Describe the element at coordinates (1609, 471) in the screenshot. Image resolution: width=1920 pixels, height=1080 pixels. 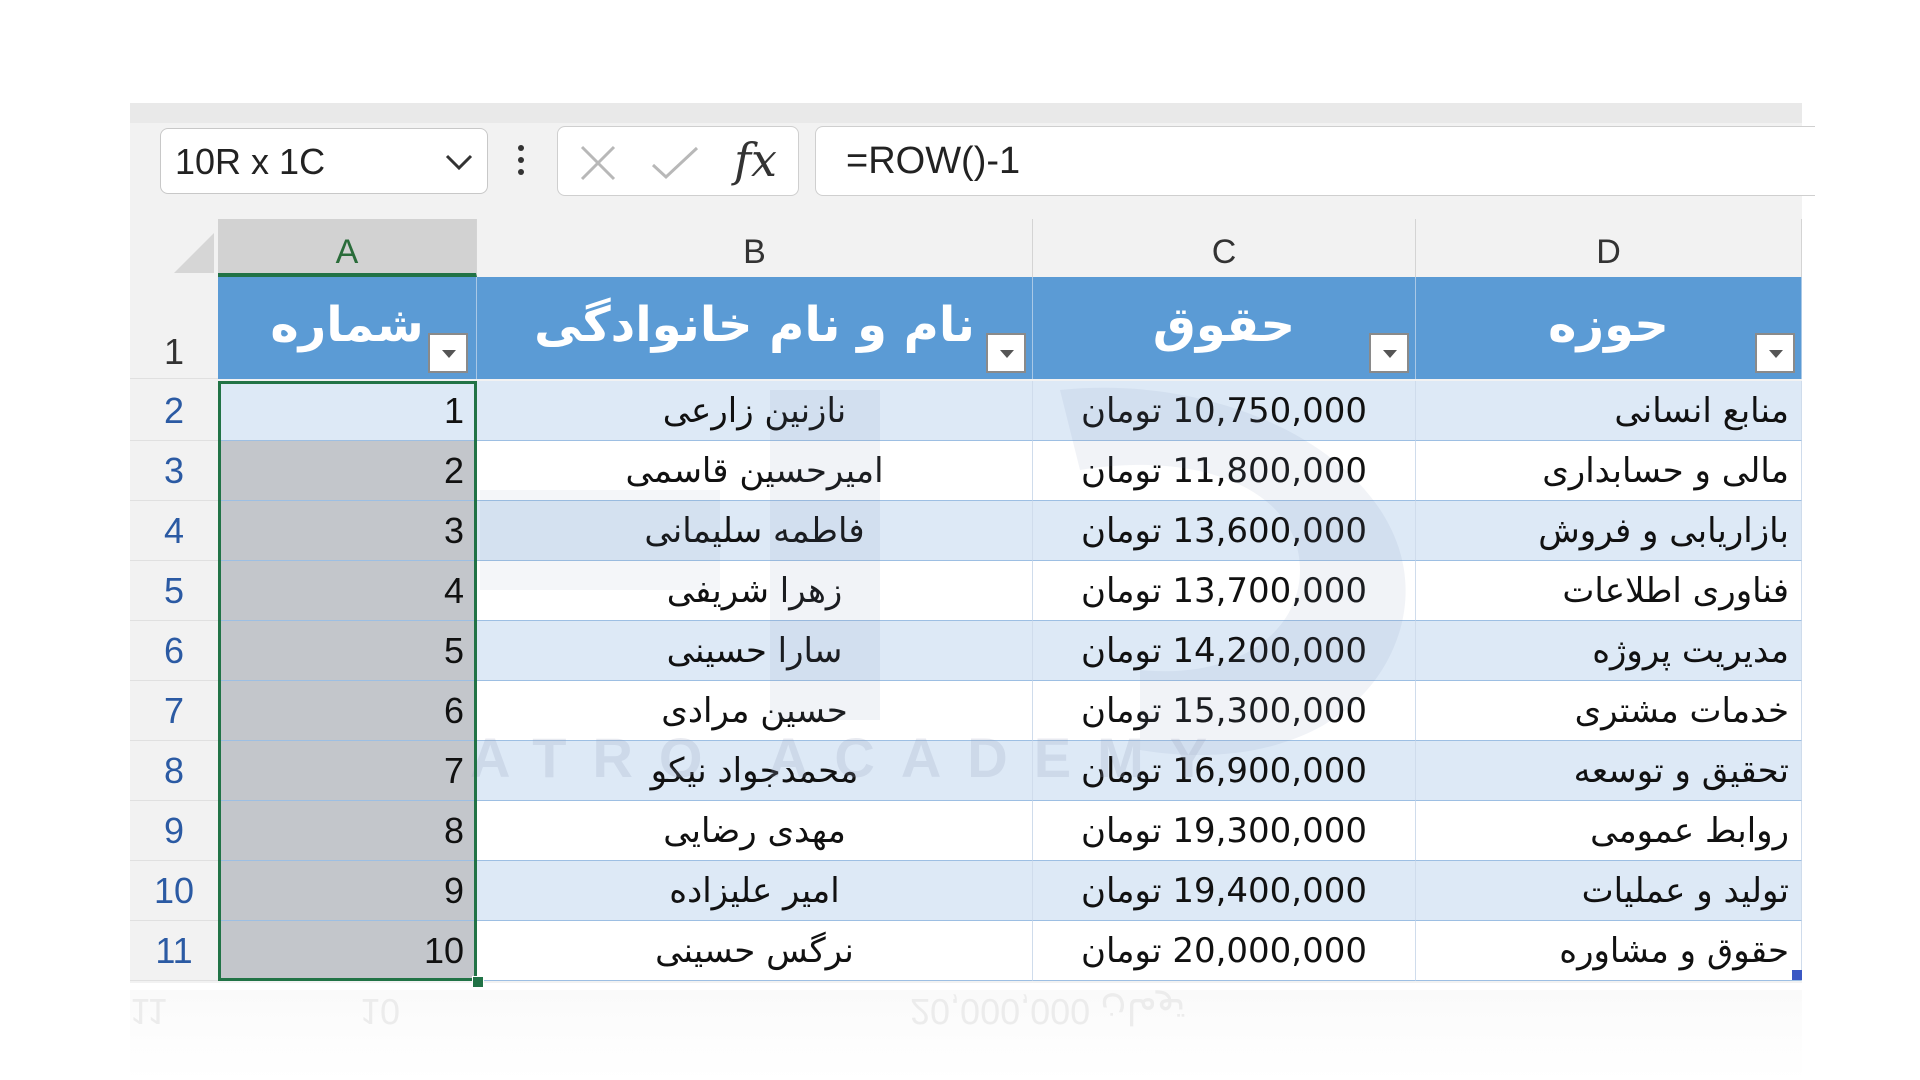
I see `table-cell-department: مالی و حسابداری` at that location.